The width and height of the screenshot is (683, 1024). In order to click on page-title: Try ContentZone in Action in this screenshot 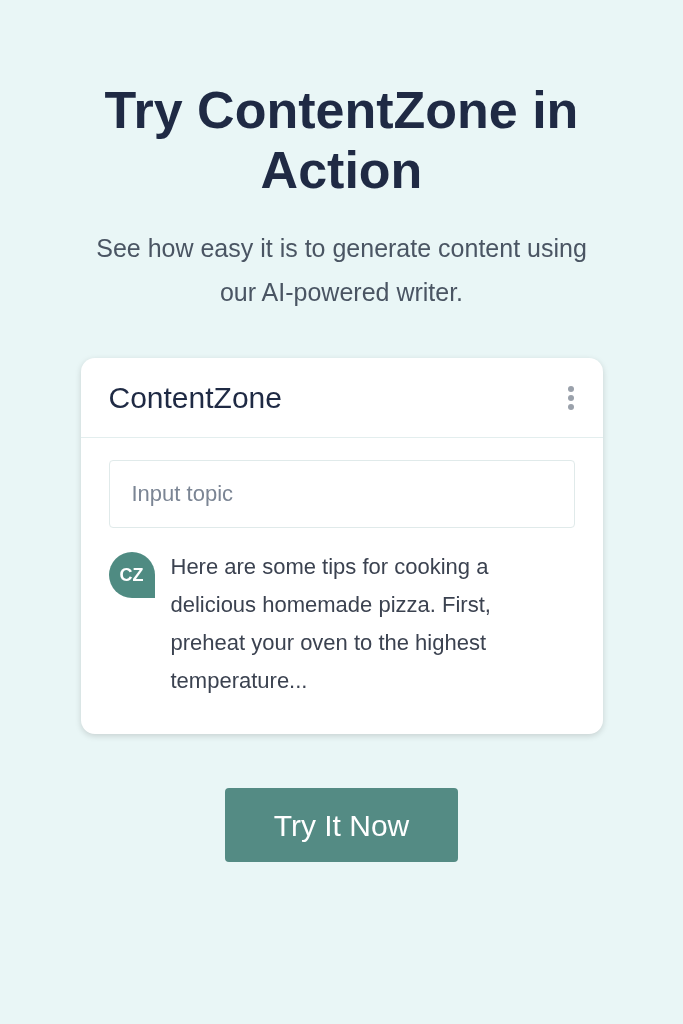, I will do `click(341, 140)`.